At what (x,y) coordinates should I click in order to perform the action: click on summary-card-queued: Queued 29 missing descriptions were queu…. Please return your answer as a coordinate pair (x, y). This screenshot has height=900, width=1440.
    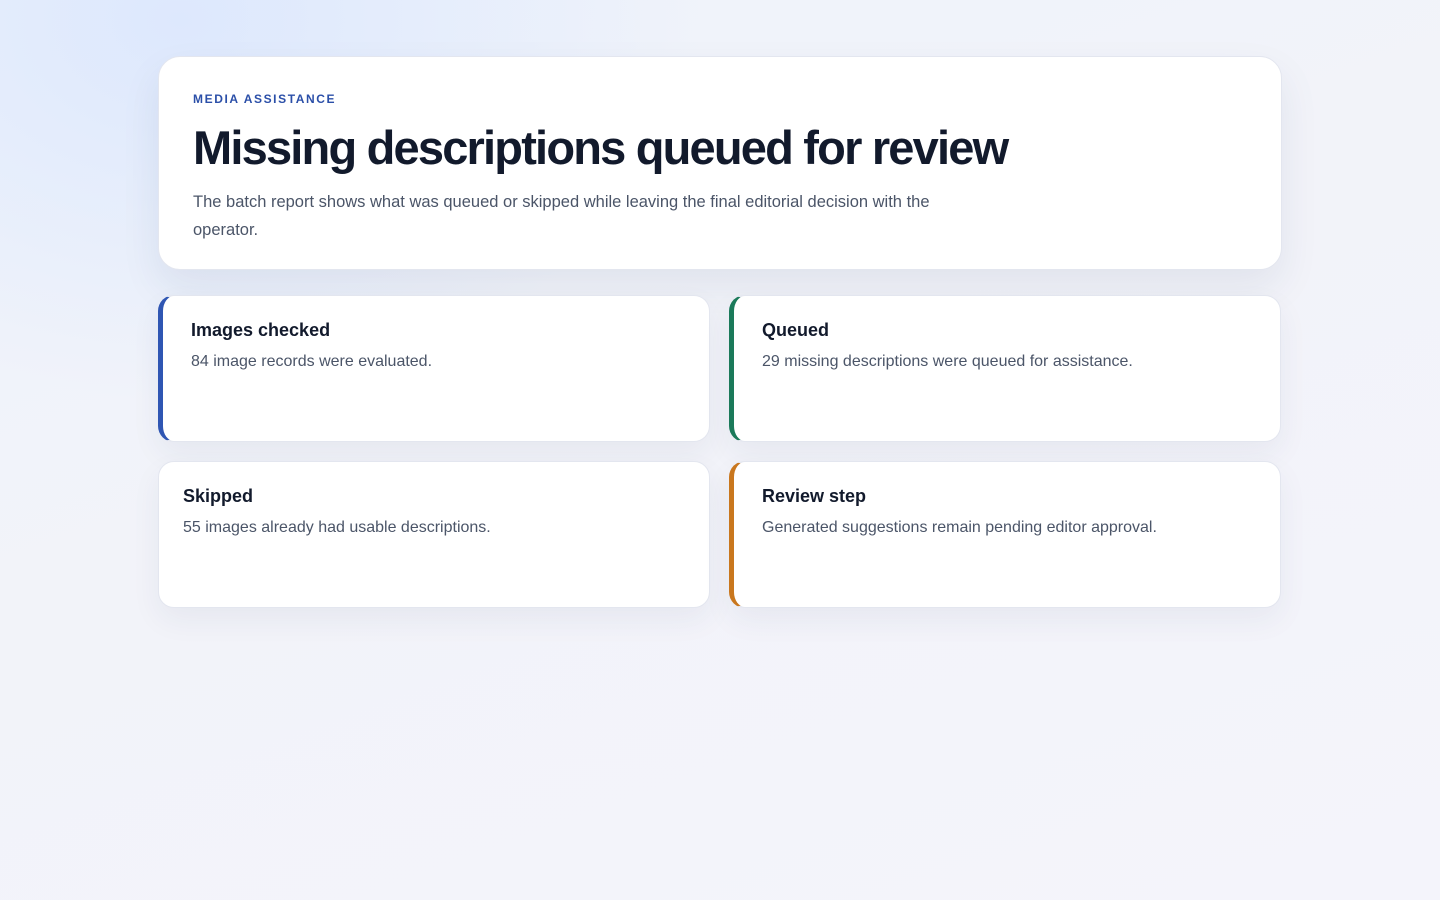
    Looking at the image, I should click on (1005, 368).